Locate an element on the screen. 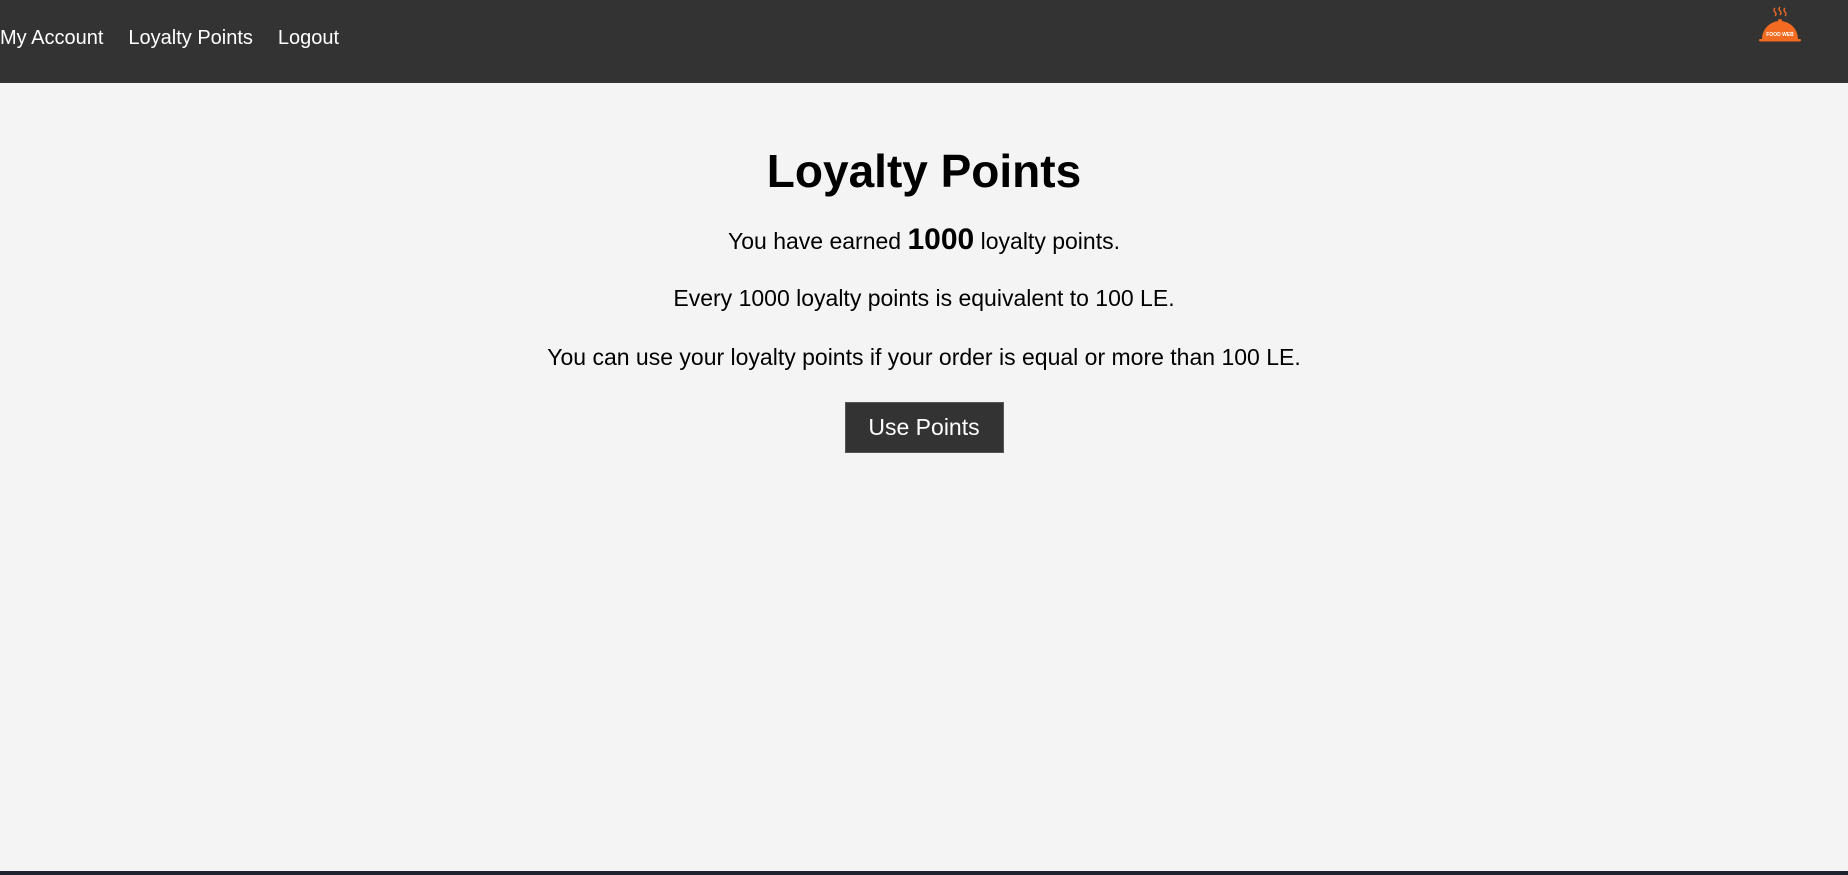 This screenshot has width=1848, height=875. nav-logout-link: Logout is located at coordinates (308, 38).